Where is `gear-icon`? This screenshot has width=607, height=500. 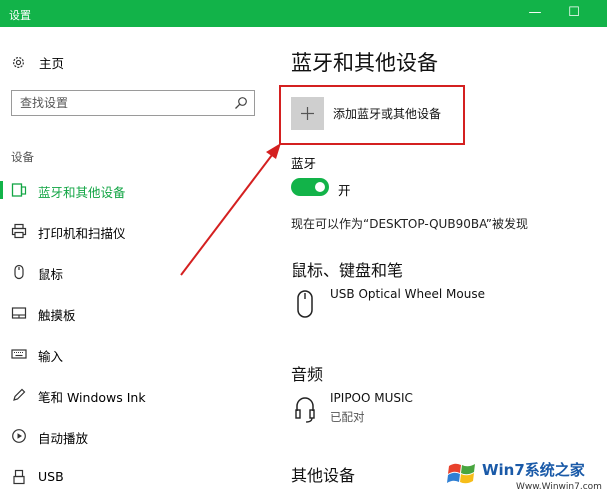 gear-icon is located at coordinates (18, 62).